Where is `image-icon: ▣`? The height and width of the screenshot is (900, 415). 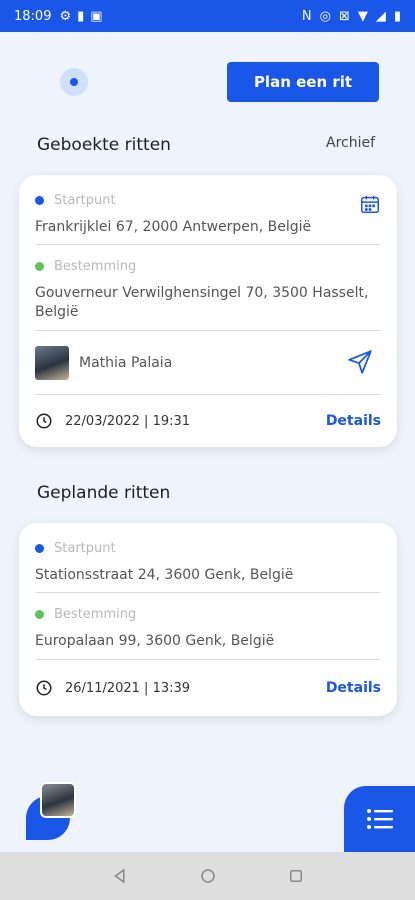
image-icon: ▣ is located at coordinates (96, 16).